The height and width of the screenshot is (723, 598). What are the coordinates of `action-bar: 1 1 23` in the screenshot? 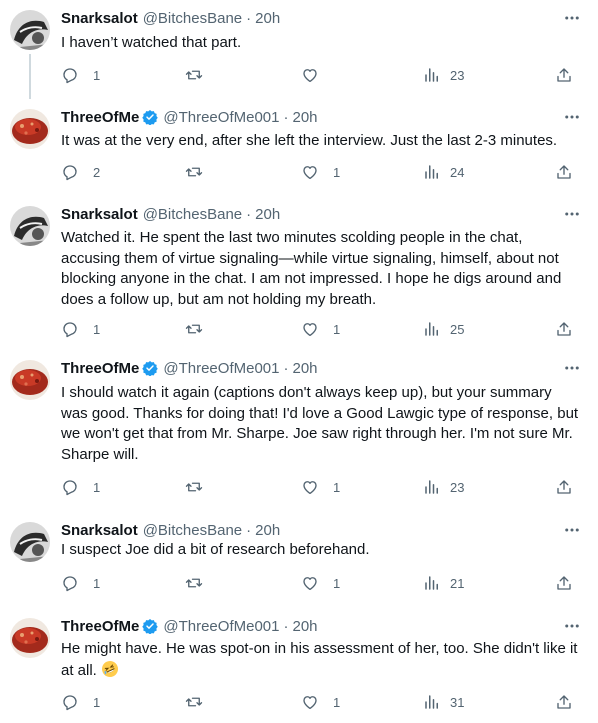 It's located at (321, 487).